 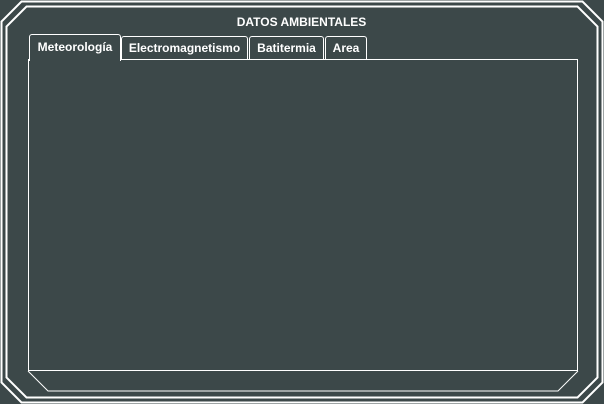 What do you see at coordinates (346, 48) in the screenshot?
I see `tab-area: Area` at bounding box center [346, 48].